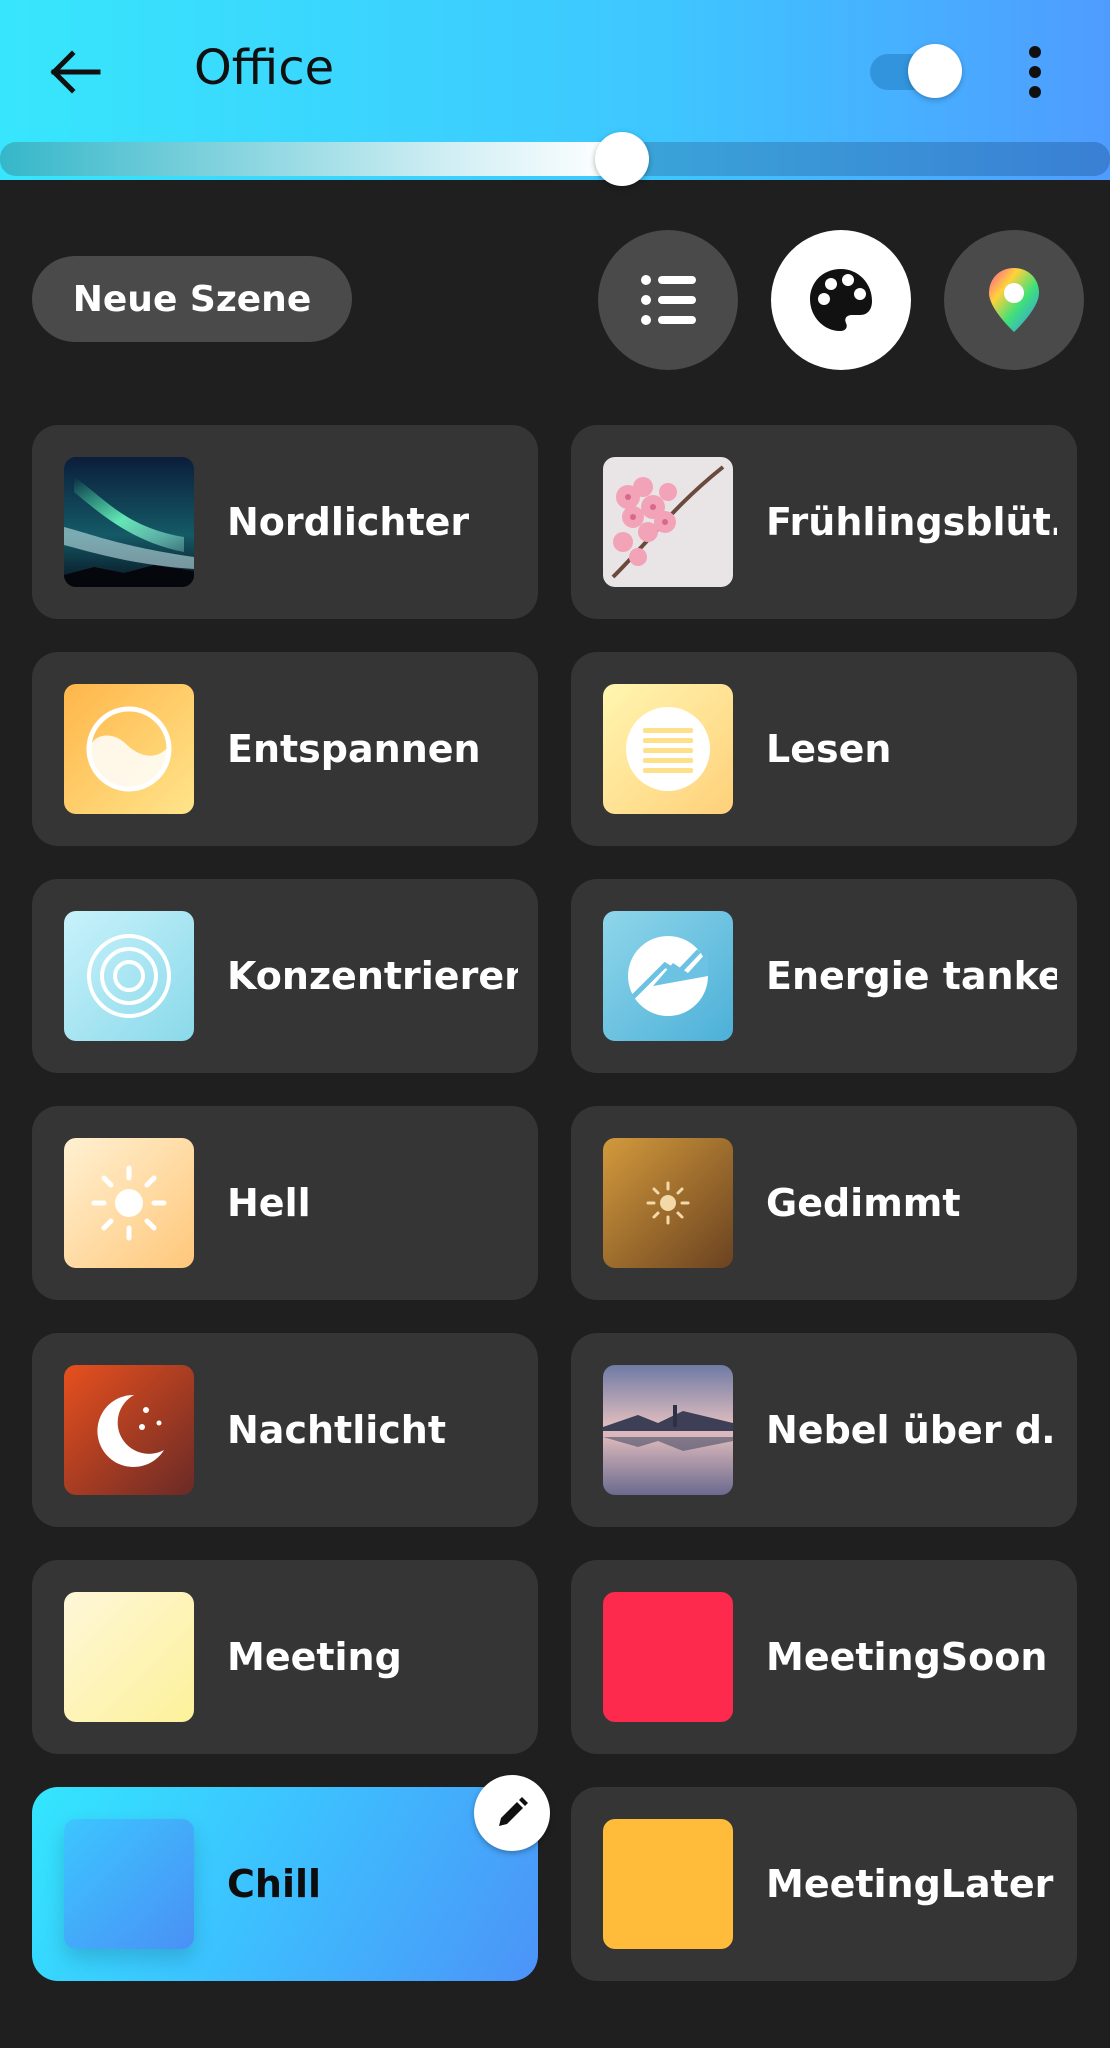  Describe the element at coordinates (621, 159) in the screenshot. I see `brightness-slider-thumb` at that location.